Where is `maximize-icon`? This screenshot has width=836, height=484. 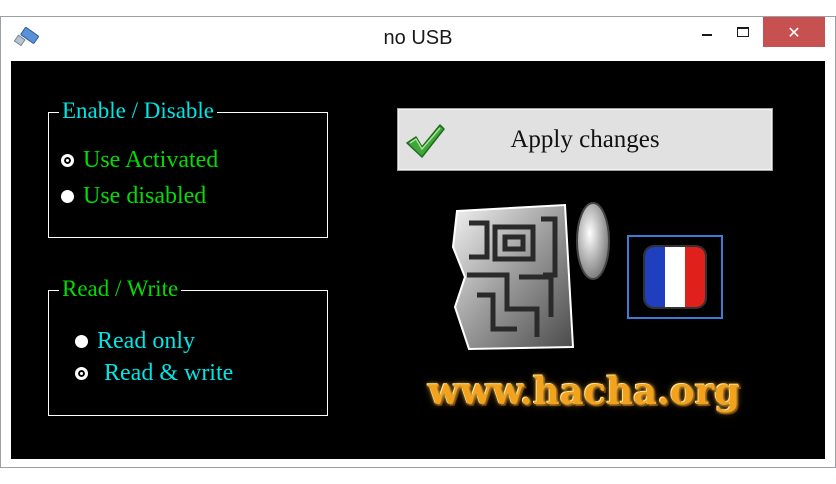 maximize-icon is located at coordinates (743, 32).